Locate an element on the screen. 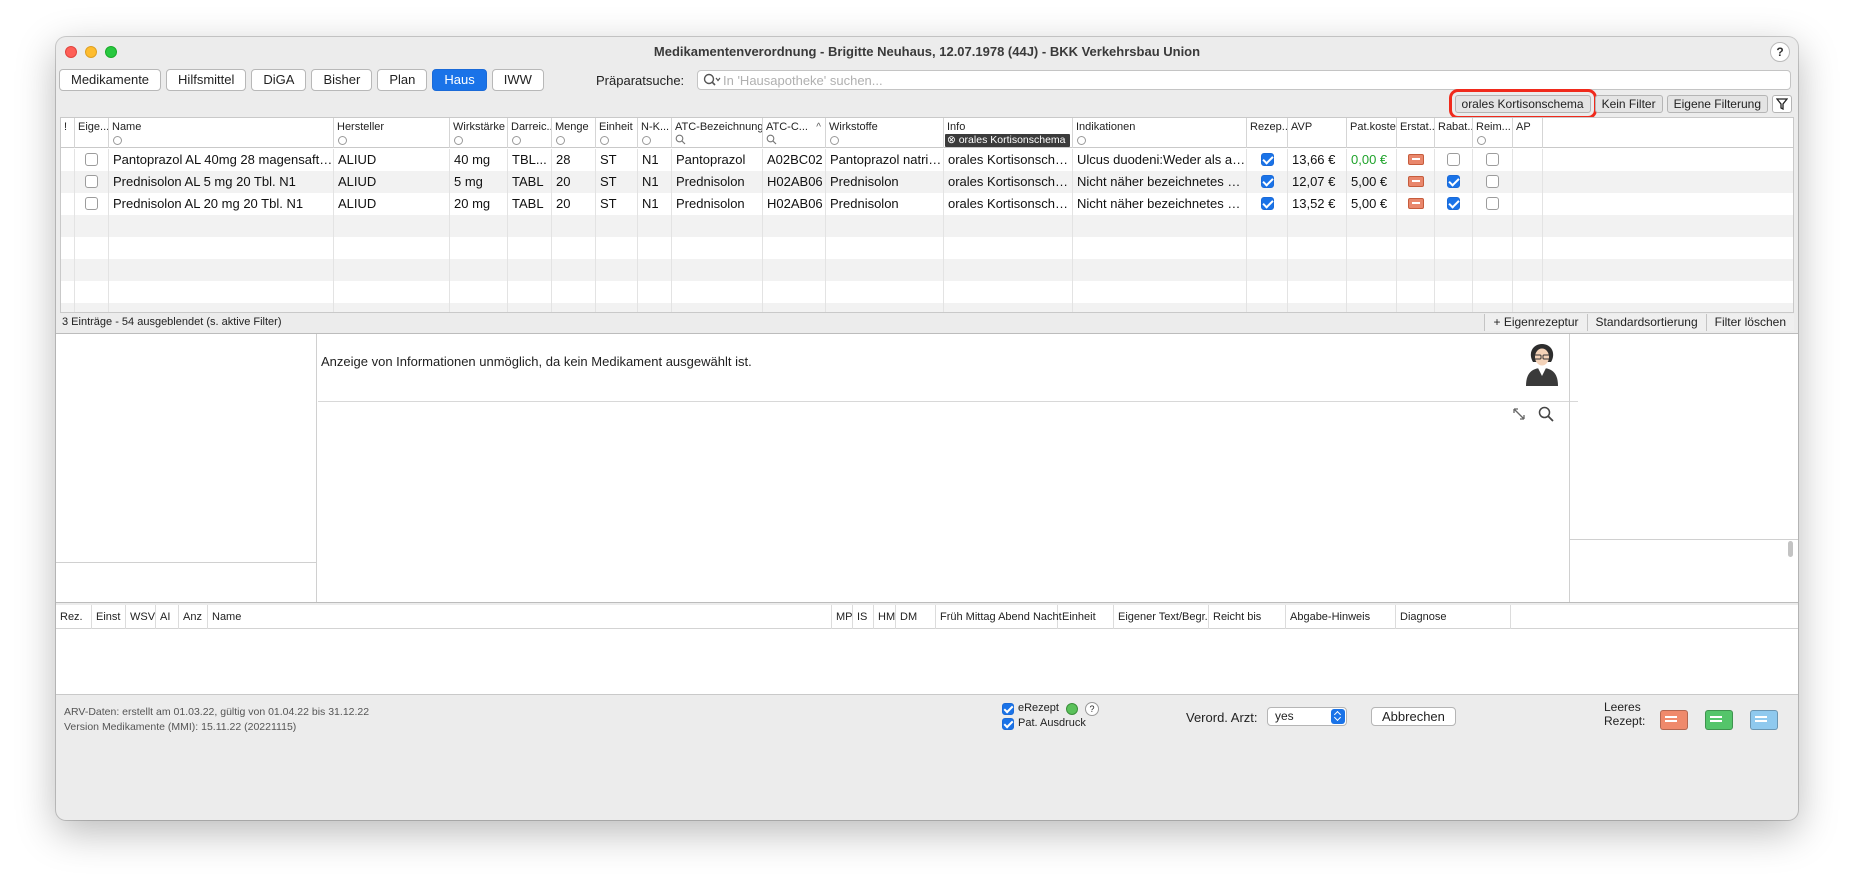  cancel-button: Abbrechen is located at coordinates (1413, 716).